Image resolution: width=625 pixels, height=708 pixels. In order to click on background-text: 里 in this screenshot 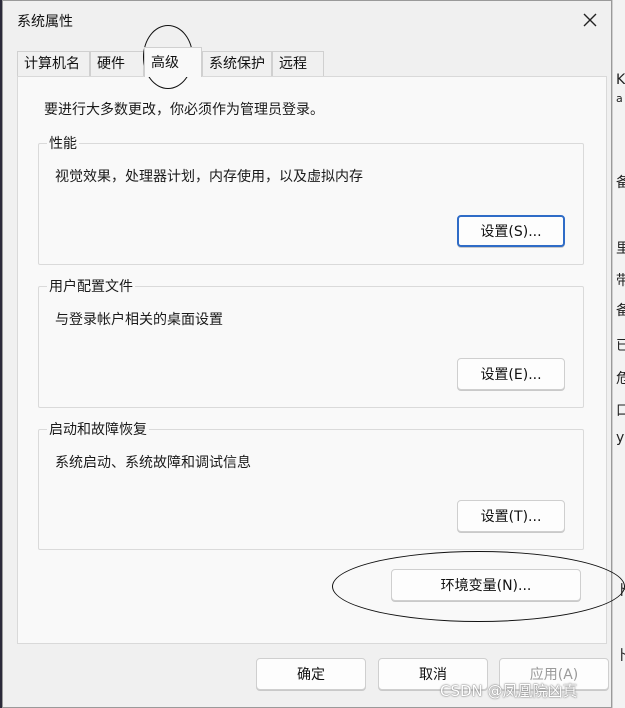, I will do `click(620, 249)`.